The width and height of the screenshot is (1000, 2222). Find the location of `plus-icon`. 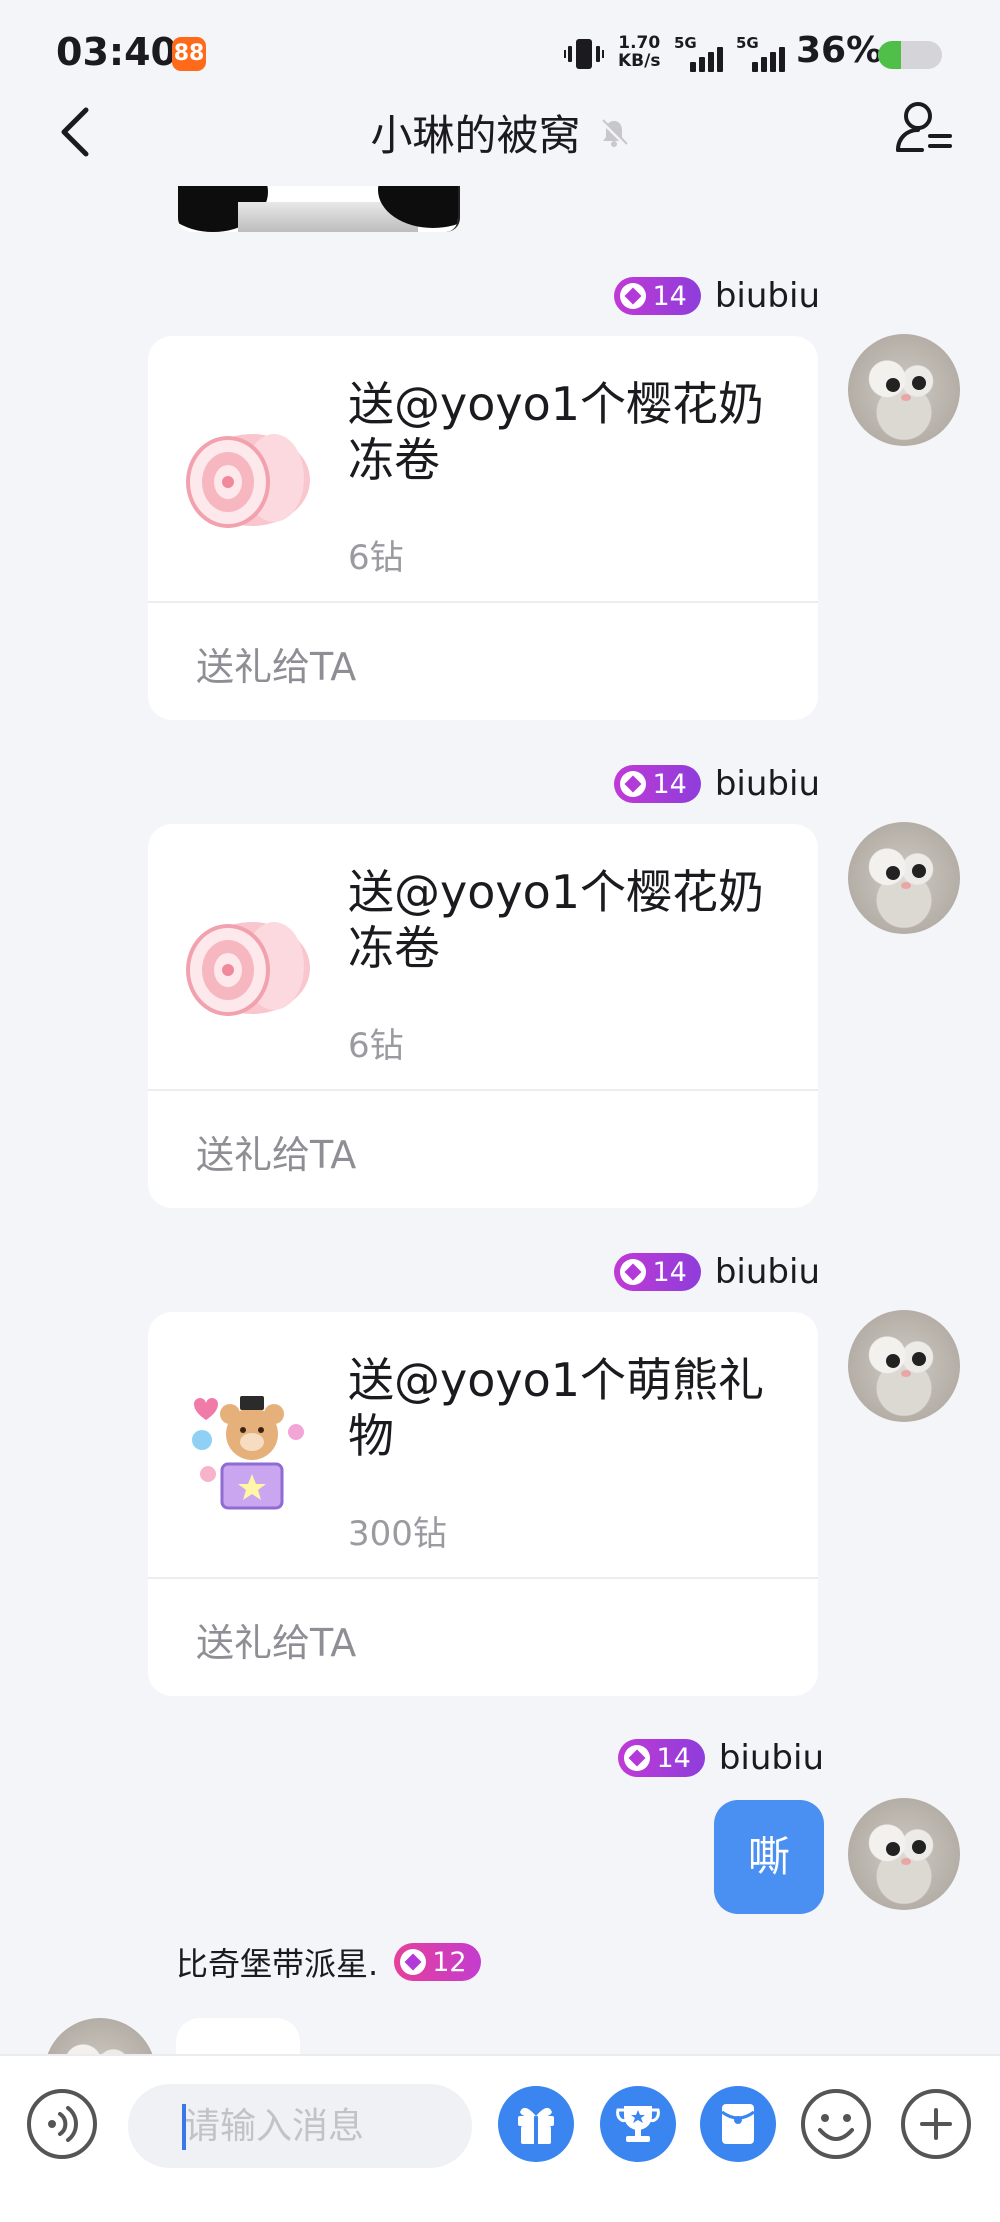

plus-icon is located at coordinates (936, 2124).